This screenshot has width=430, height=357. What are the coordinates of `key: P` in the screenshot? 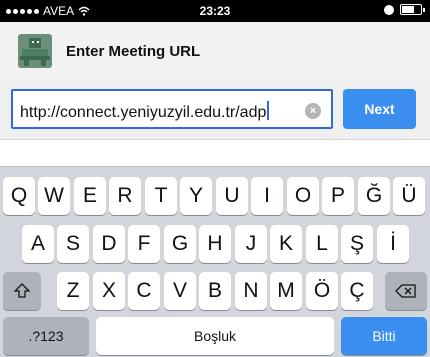 It's located at (338, 196).